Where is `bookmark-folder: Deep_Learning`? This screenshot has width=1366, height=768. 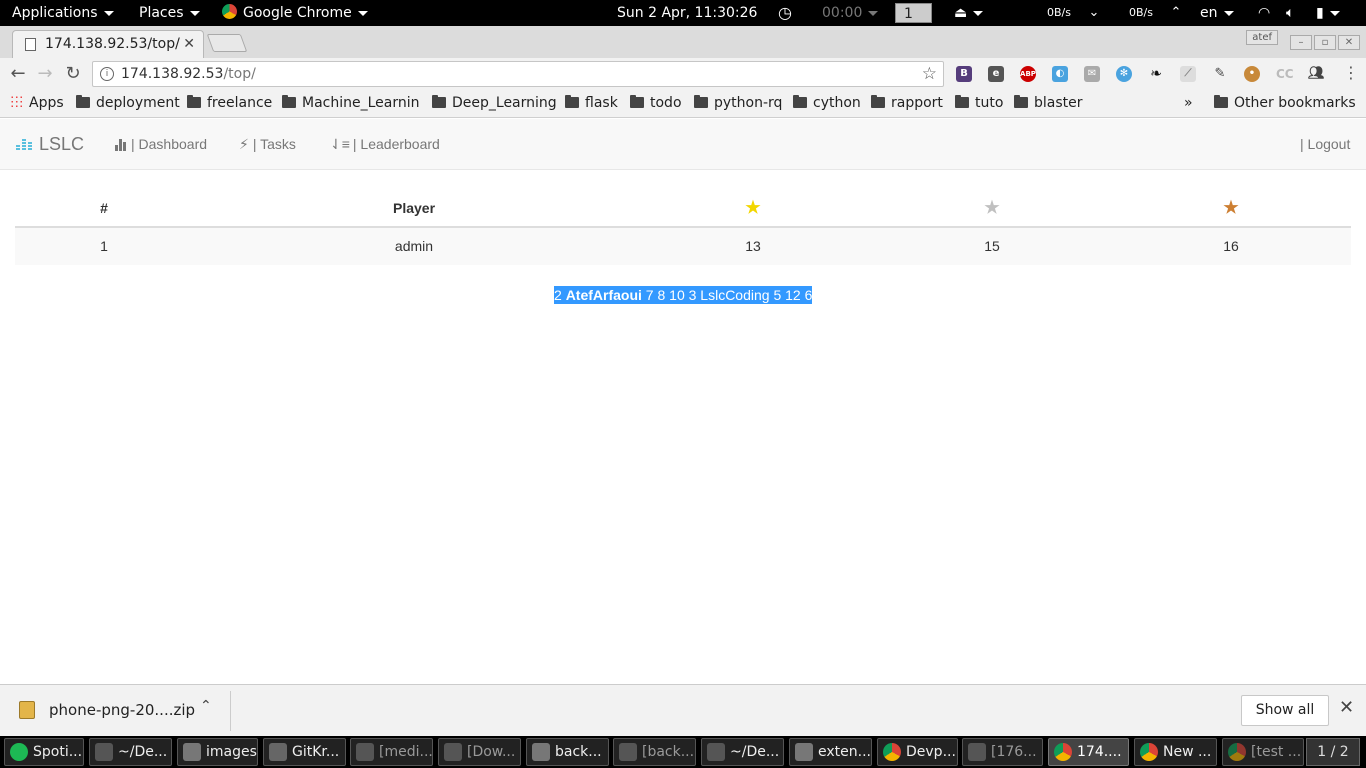 bookmark-folder: Deep_Learning is located at coordinates (494, 104).